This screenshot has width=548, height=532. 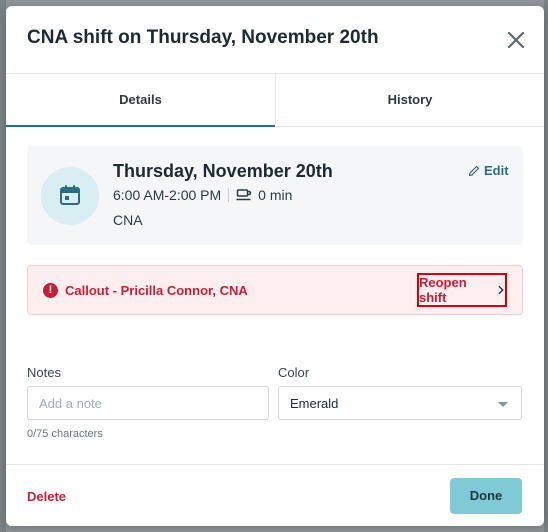 I want to click on shift-role: CNA, so click(x=128, y=220).